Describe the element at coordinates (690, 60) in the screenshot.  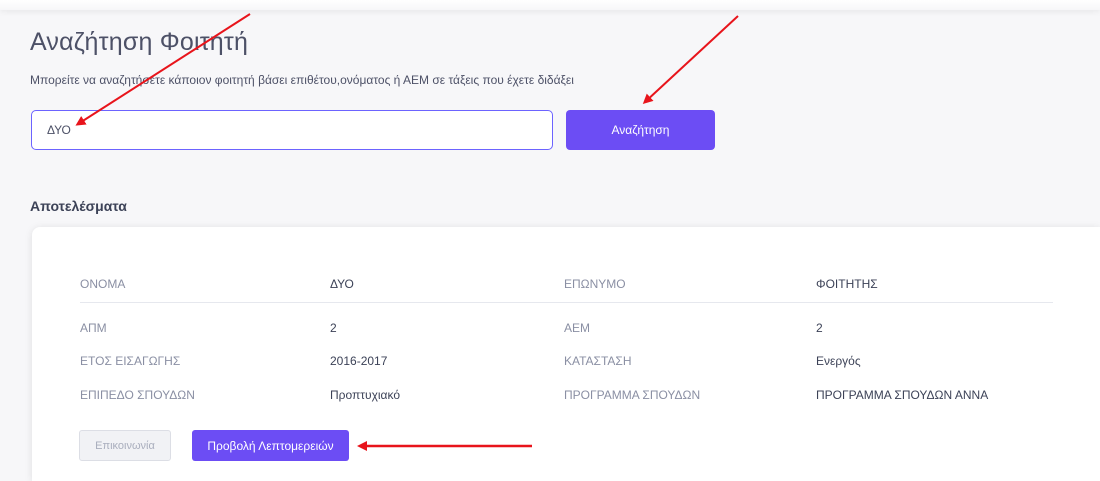
I see `arrow-to-search-button` at that location.